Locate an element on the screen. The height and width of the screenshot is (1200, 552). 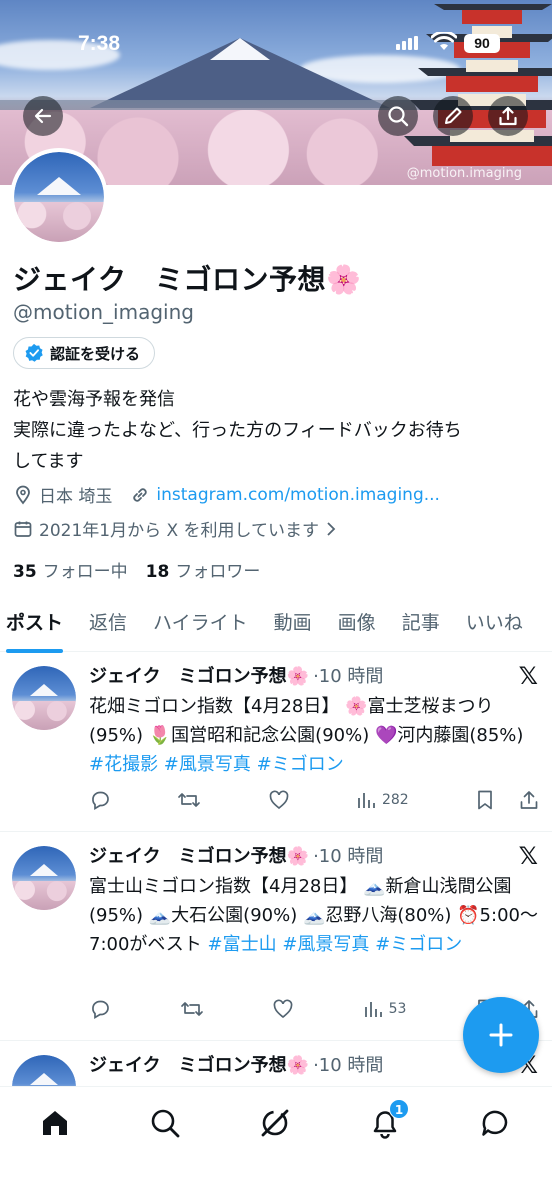
tab-likes: いいね is located at coordinates (494, 626).